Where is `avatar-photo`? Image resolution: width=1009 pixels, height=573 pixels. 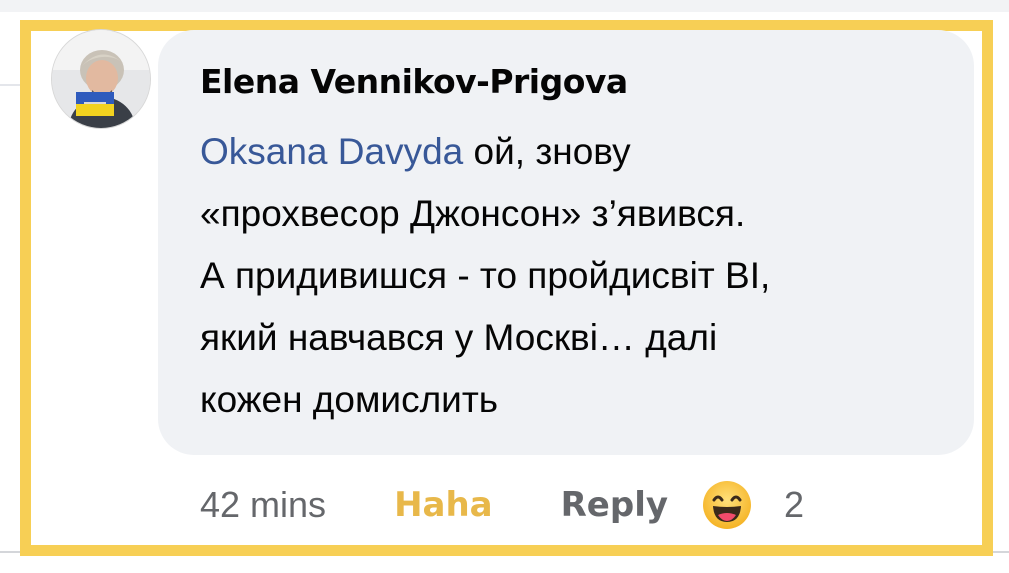 avatar-photo is located at coordinates (101, 79).